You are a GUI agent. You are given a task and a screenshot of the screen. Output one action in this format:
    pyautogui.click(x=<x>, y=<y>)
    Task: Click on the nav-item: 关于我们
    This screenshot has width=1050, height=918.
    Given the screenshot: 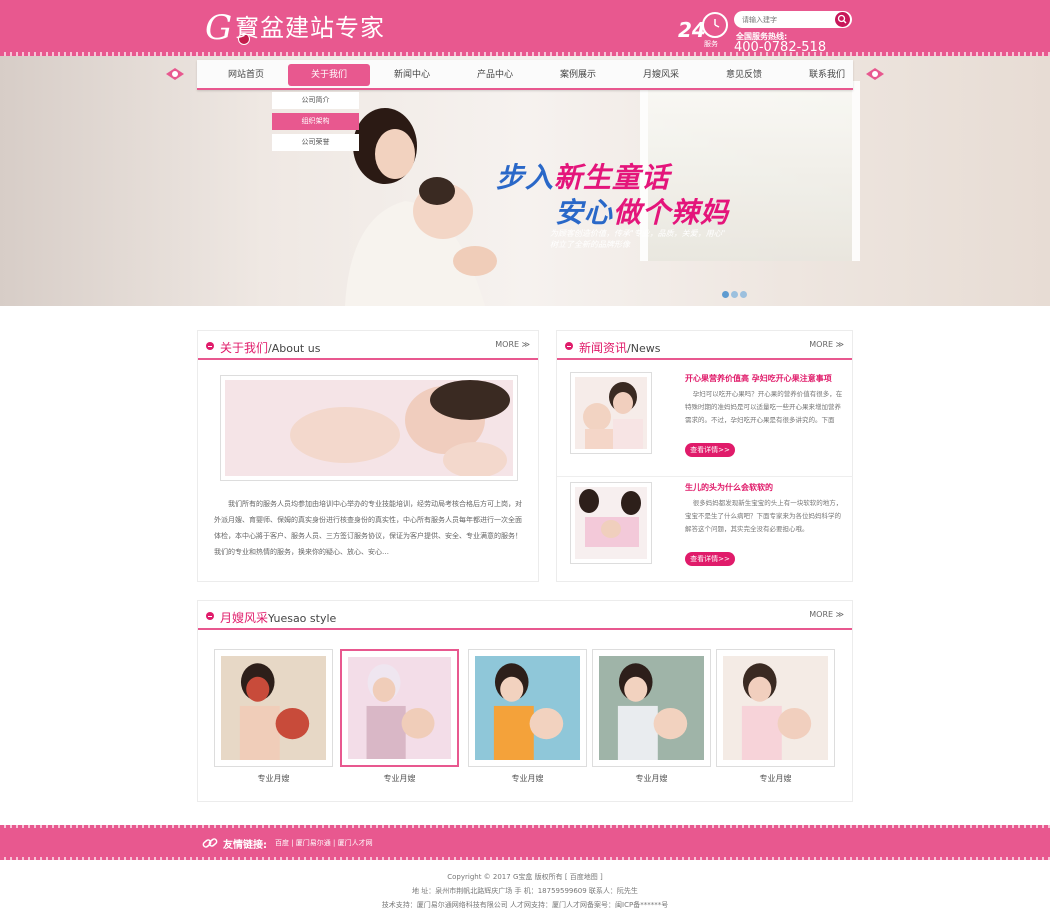 What is the action you would take?
    pyautogui.click(x=329, y=75)
    